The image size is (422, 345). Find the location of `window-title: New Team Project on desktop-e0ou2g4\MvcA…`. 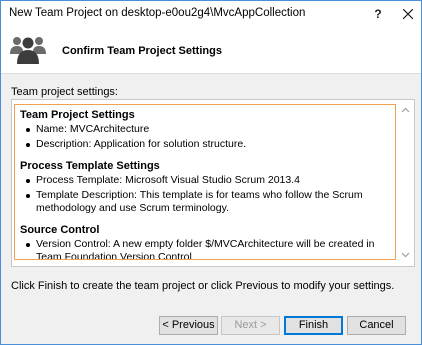

window-title: New Team Project on desktop-e0ou2g4\MvcA… is located at coordinates (157, 13).